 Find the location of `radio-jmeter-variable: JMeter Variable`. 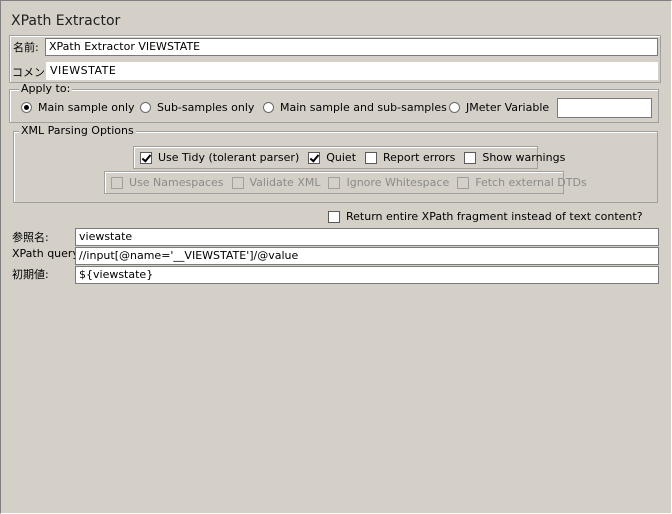

radio-jmeter-variable: JMeter Variable is located at coordinates (499, 107).